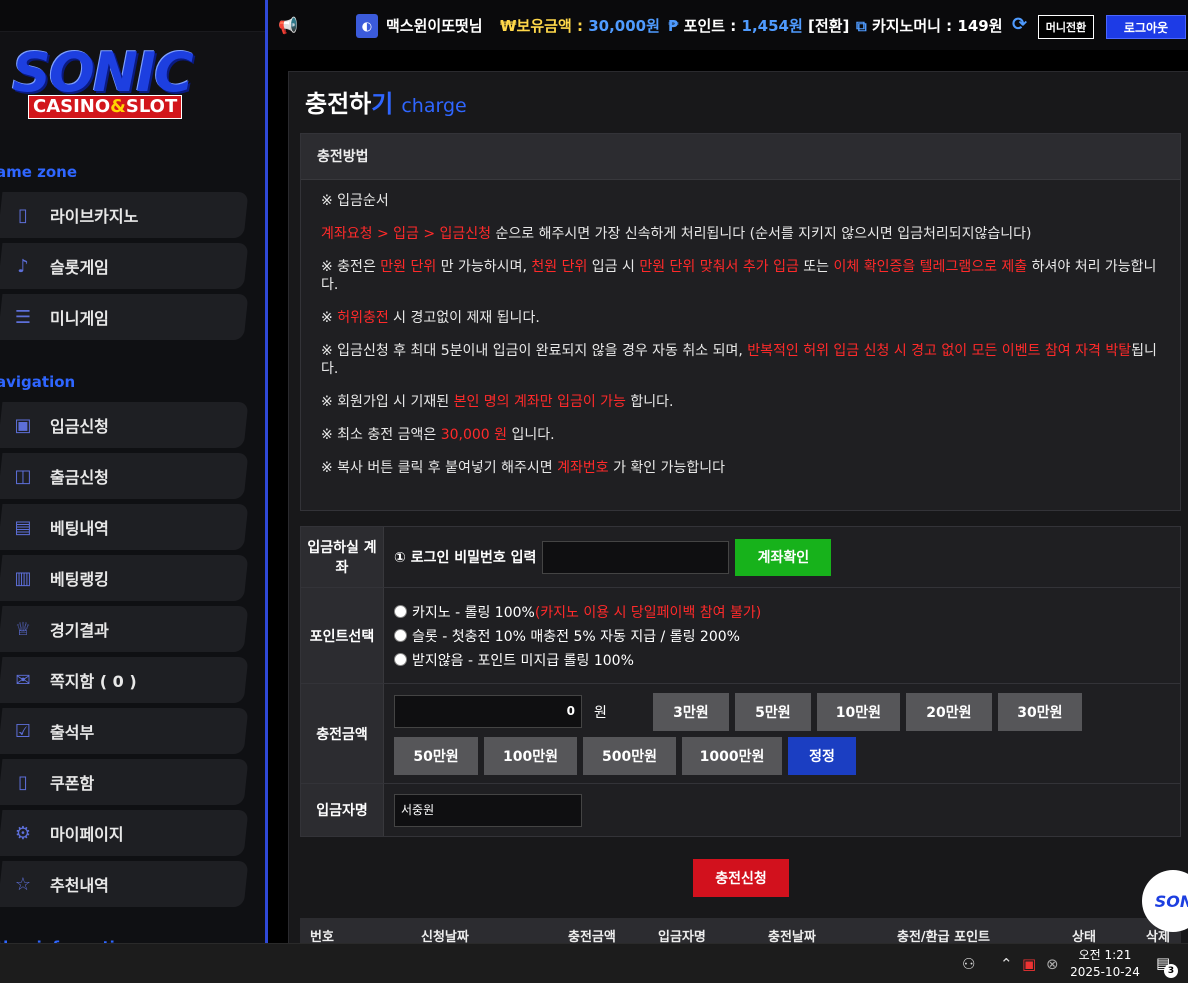 The height and width of the screenshot is (983, 1188). What do you see at coordinates (445, 936) in the screenshot?
I see `col-request-date: 신청날짜` at bounding box center [445, 936].